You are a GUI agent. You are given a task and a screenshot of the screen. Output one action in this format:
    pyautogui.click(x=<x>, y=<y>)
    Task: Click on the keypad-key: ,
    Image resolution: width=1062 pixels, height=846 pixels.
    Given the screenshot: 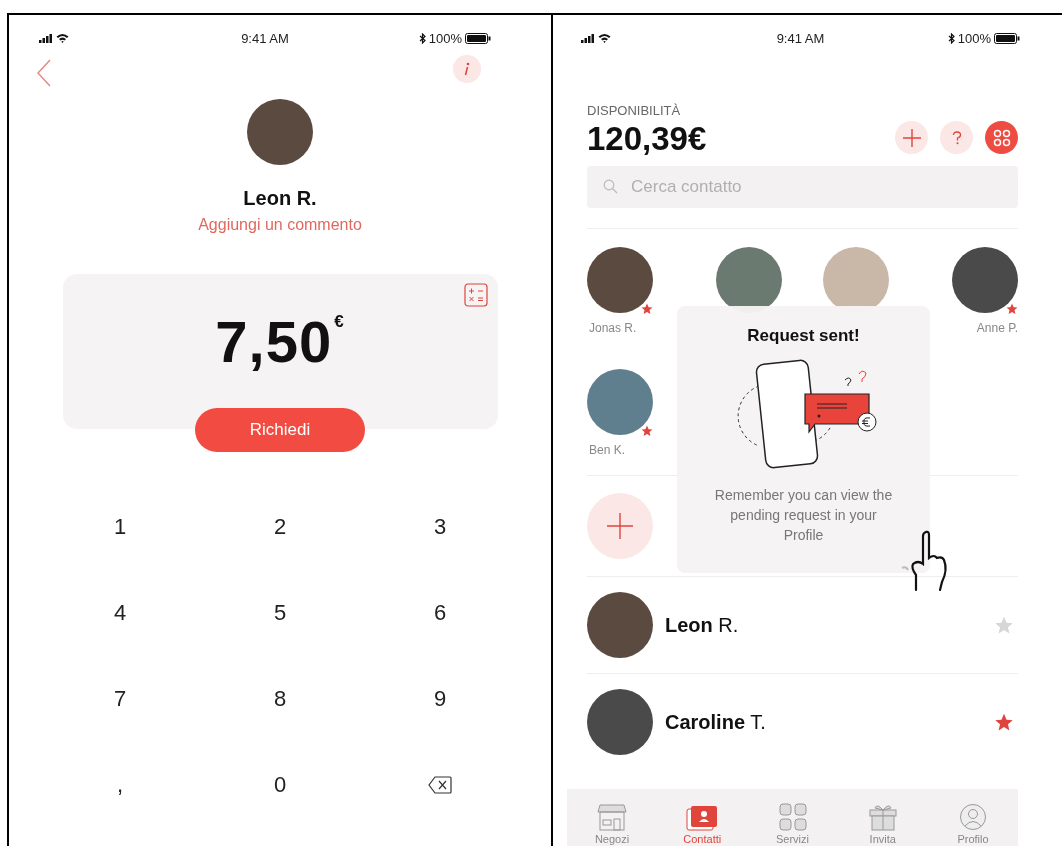 What is the action you would take?
    pyautogui.click(x=120, y=785)
    